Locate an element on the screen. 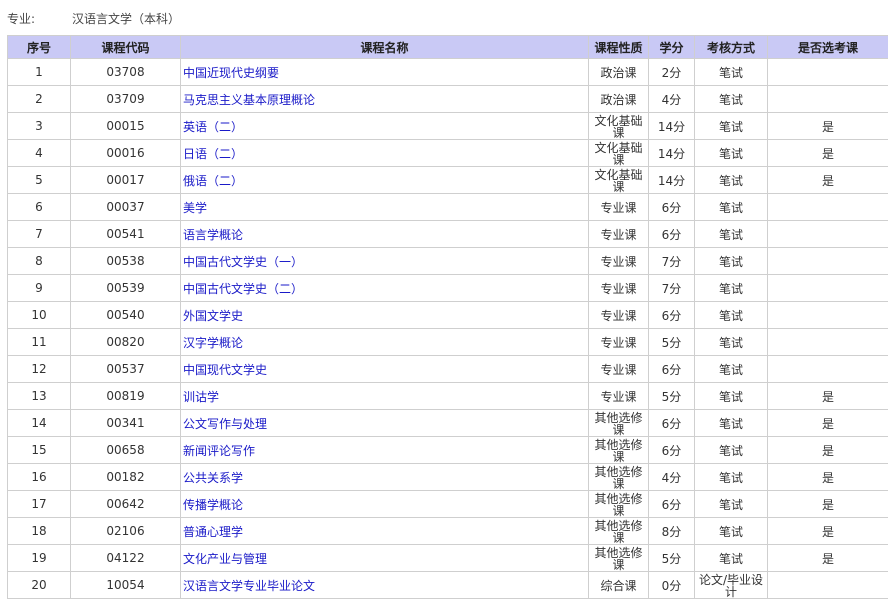 The width and height of the screenshot is (888, 605). course-name-link: 中国近现代史纲要 is located at coordinates (231, 73).